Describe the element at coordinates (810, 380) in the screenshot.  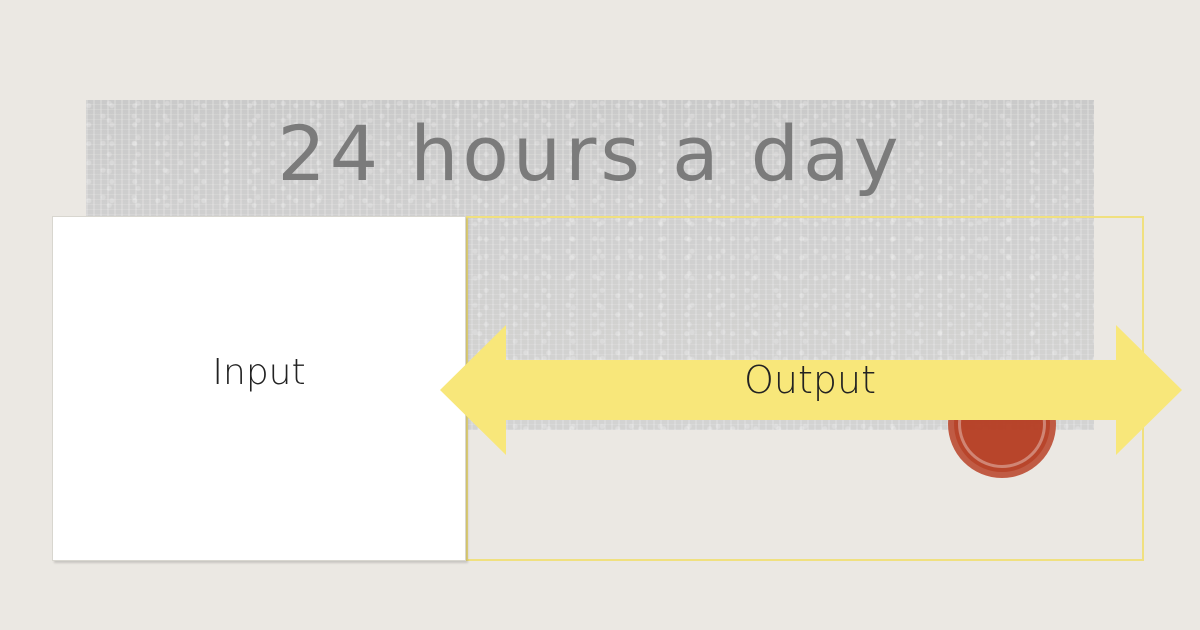
I see `output-label: Output` at that location.